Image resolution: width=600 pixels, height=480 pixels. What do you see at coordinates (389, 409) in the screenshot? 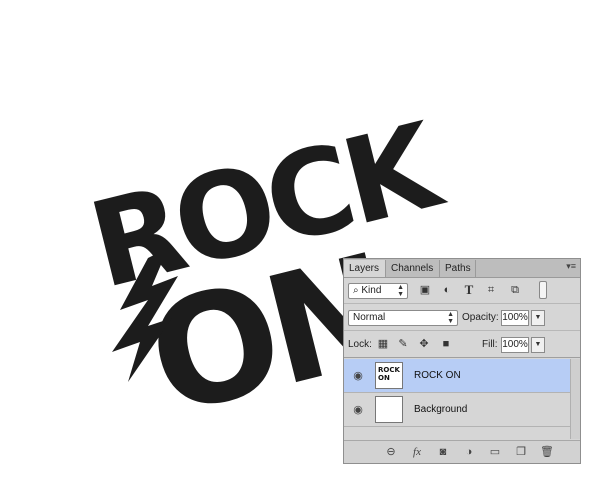
I see `layer-thumbnail` at bounding box center [389, 409].